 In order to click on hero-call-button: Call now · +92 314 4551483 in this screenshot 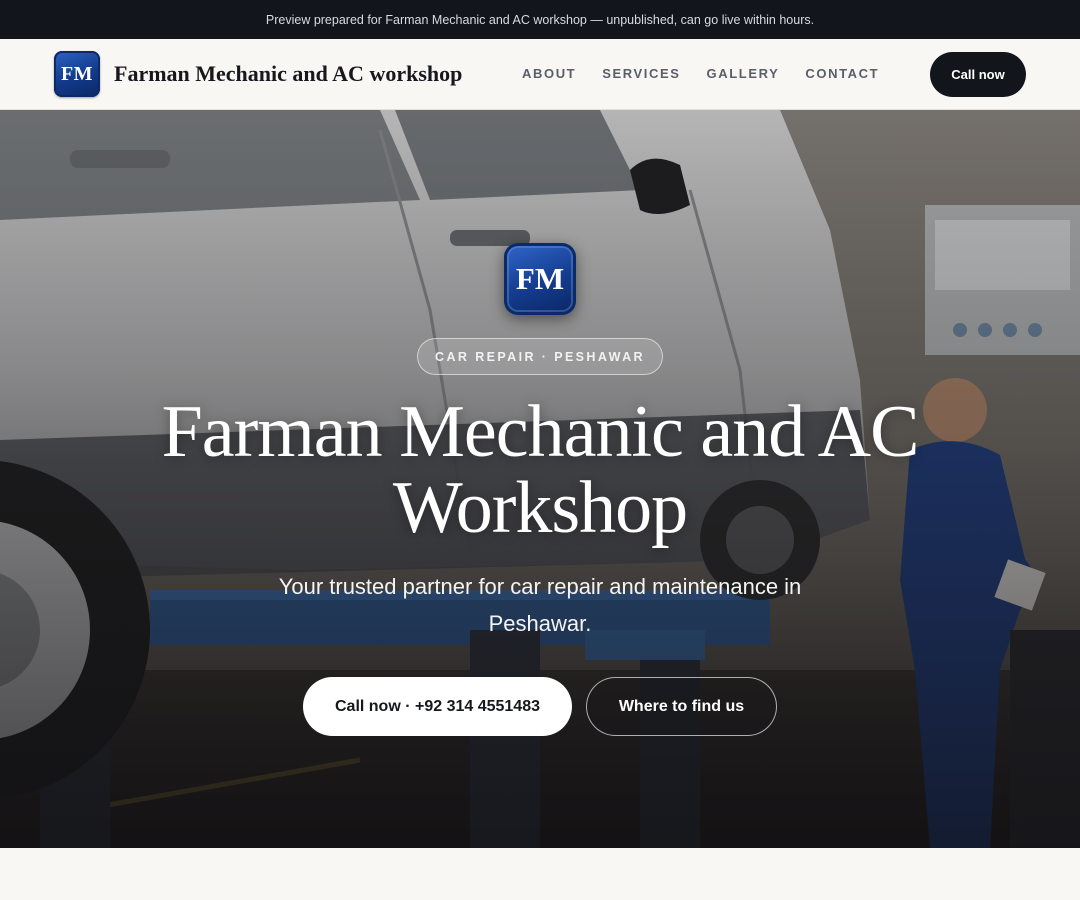, I will do `click(437, 706)`.